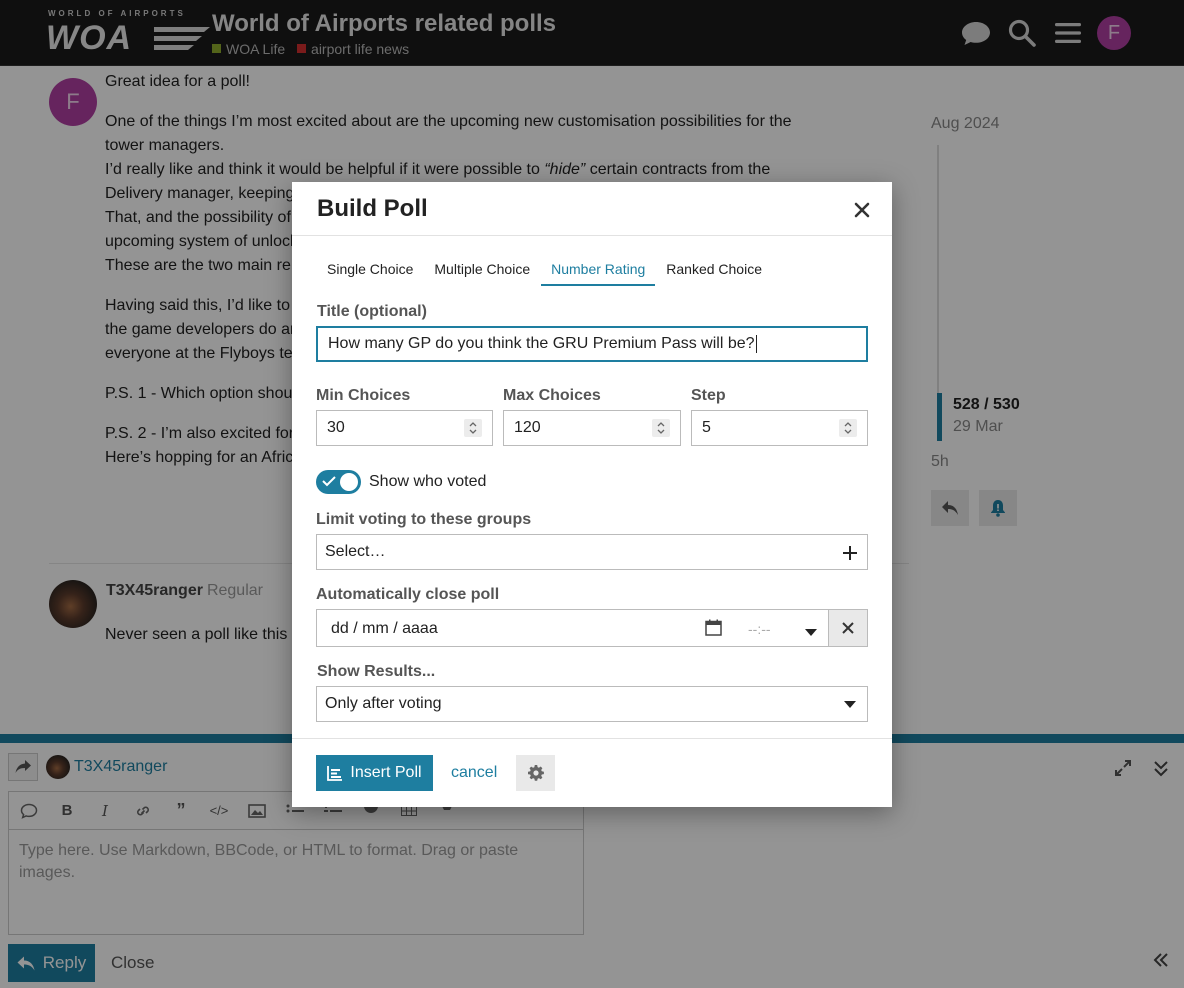 This screenshot has height=988, width=1184. What do you see at coordinates (756, 344) in the screenshot?
I see `text-cursor` at bounding box center [756, 344].